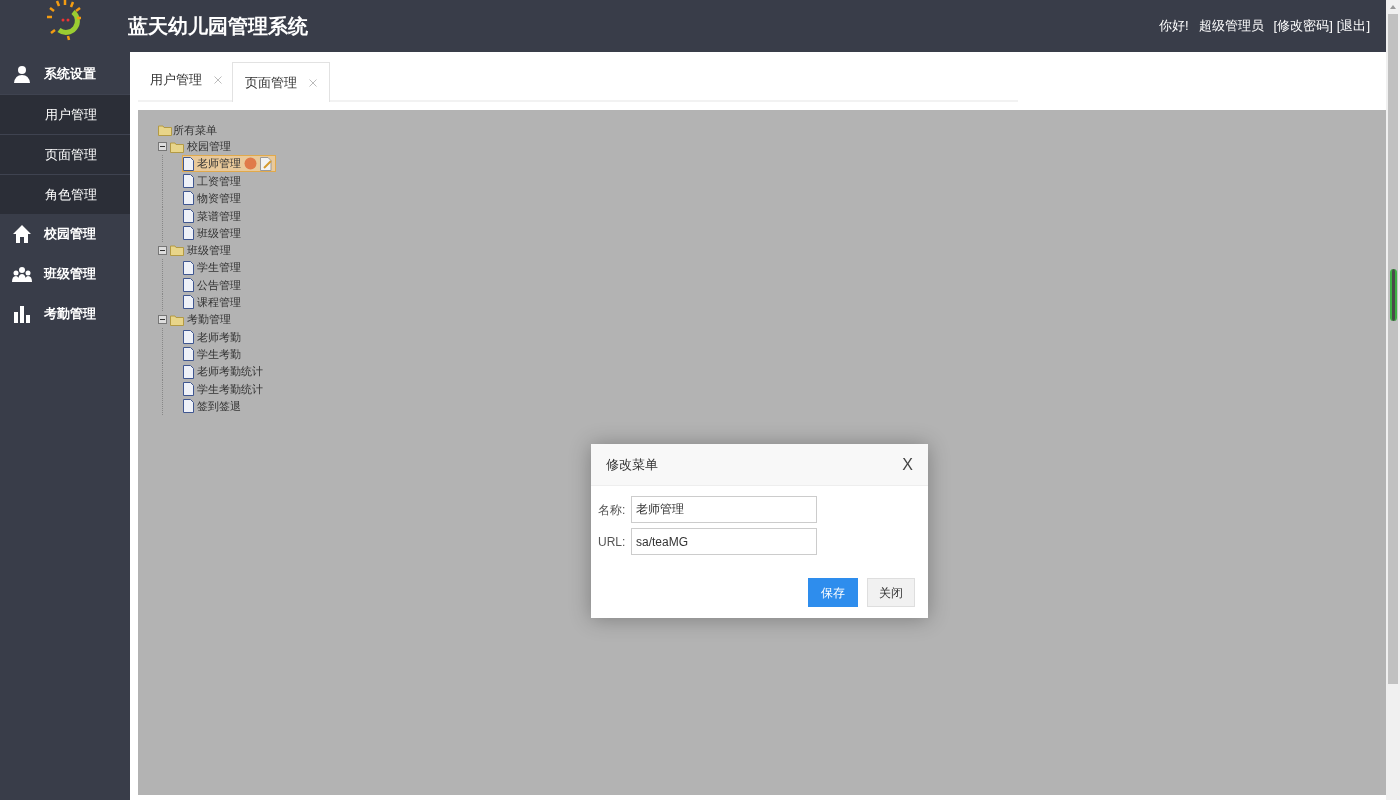 This screenshot has width=1400, height=800. What do you see at coordinates (22, 274) in the screenshot?
I see `group-icon` at bounding box center [22, 274].